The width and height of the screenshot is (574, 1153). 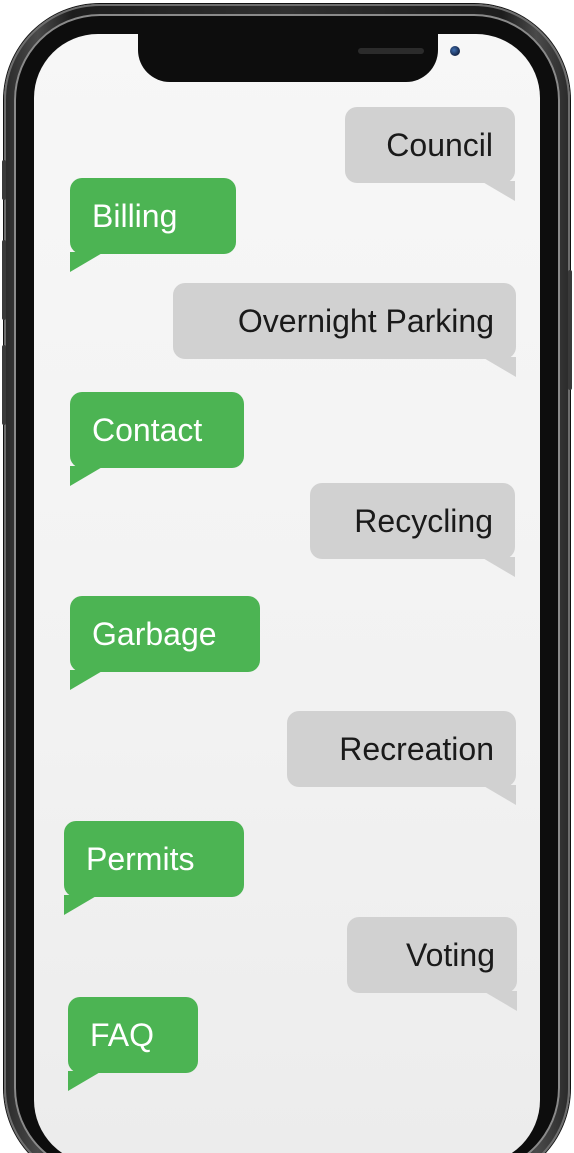 I want to click on message-bubble-permits: Permits, so click(x=154, y=868).